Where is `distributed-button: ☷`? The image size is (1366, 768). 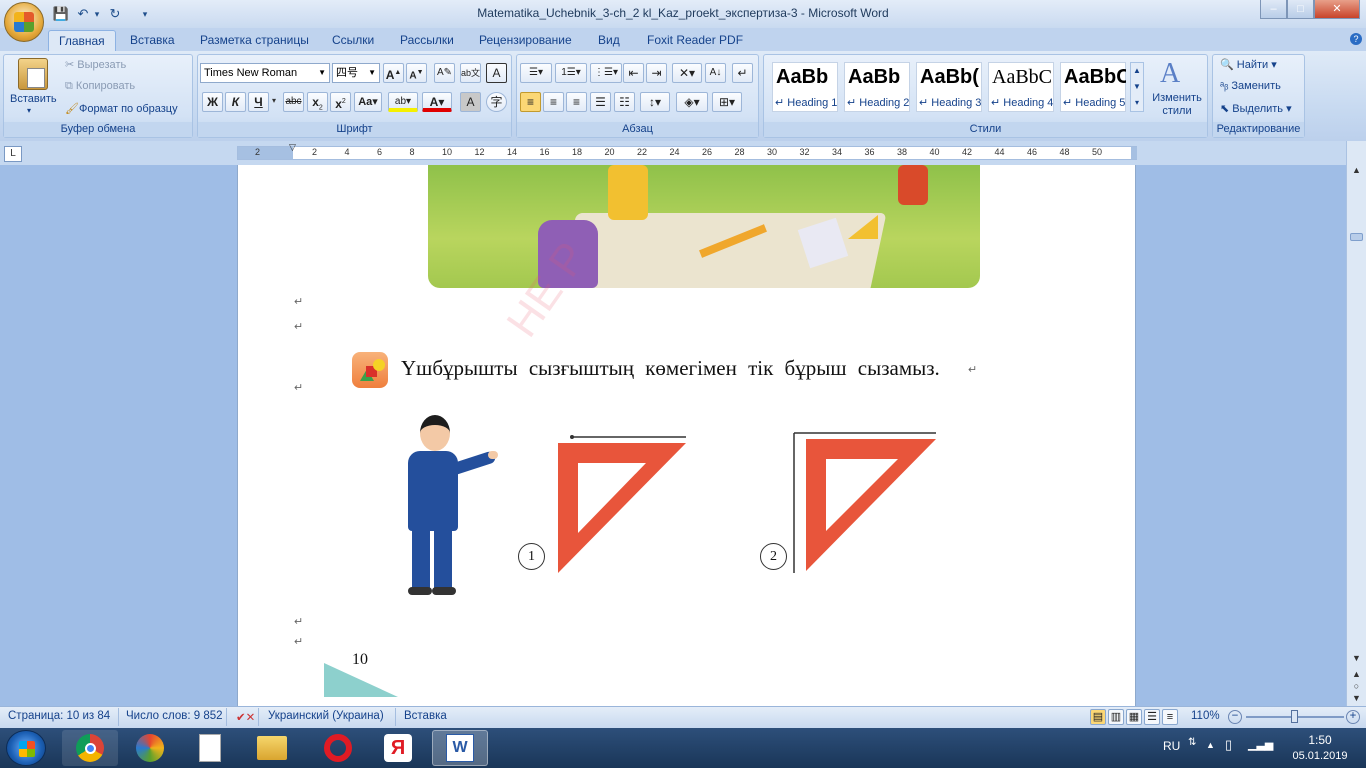 distributed-button: ☷ is located at coordinates (624, 102).